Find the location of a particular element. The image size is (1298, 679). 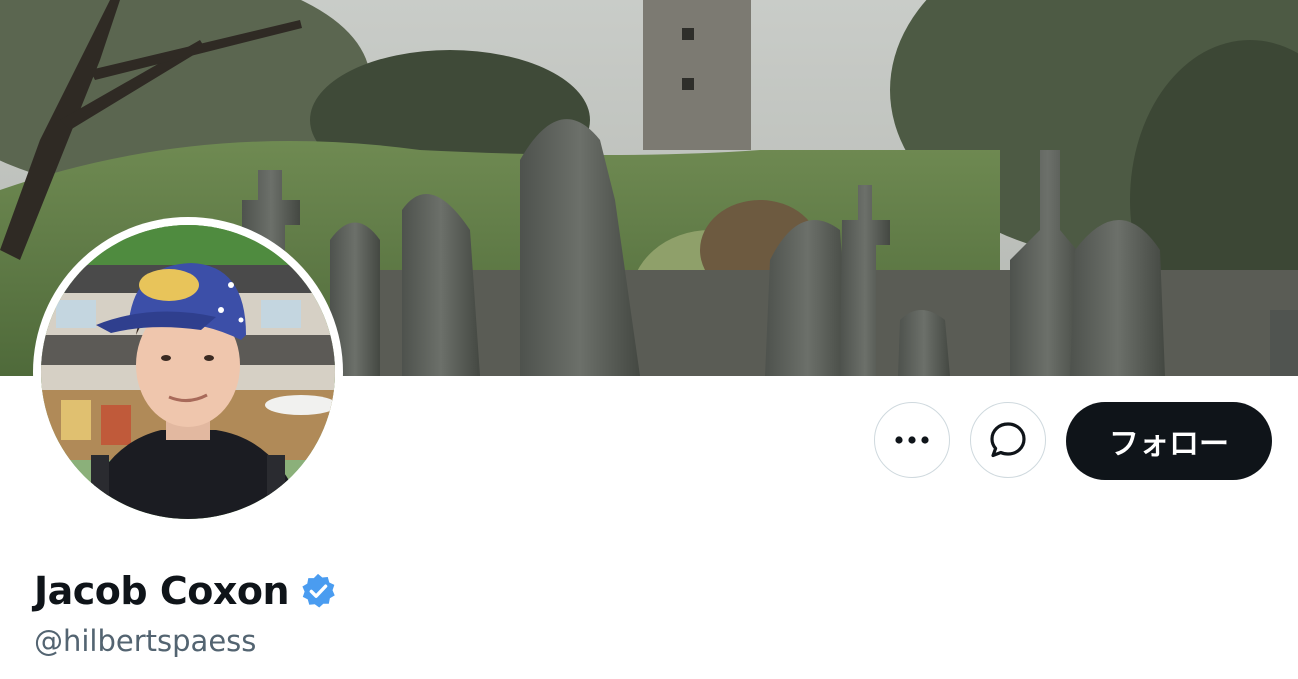

ellipsis-icon is located at coordinates (912, 440).